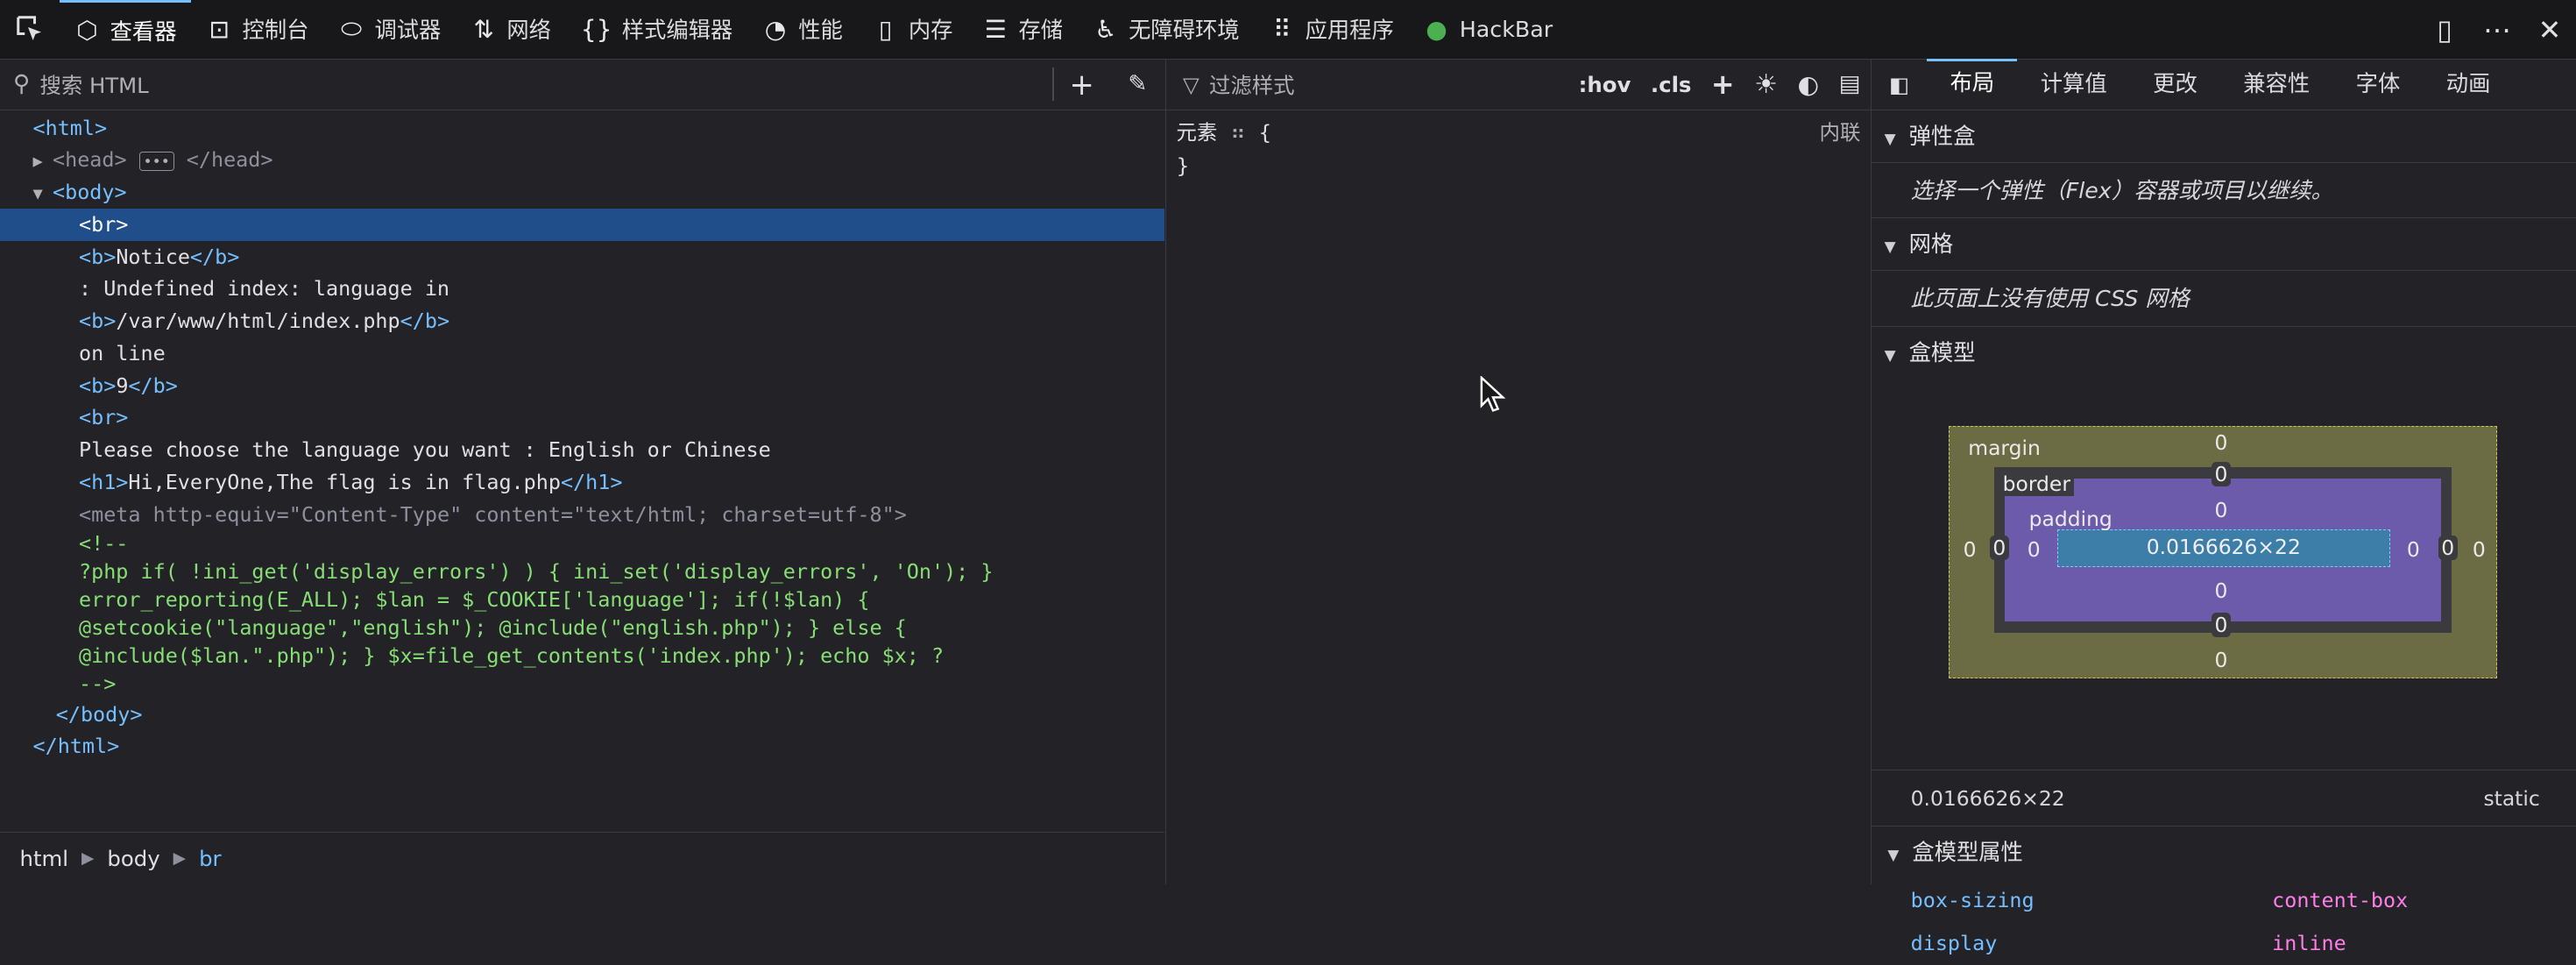  What do you see at coordinates (995, 29) in the screenshot?
I see `storage-icon: ☰` at bounding box center [995, 29].